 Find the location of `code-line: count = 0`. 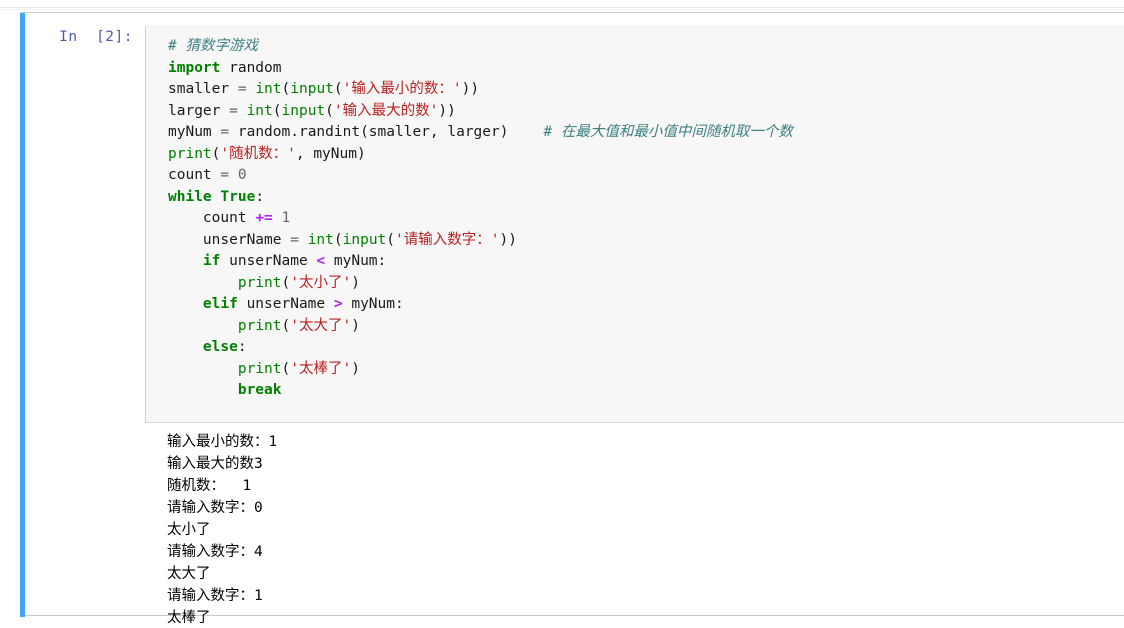

code-line: count = 0 is located at coordinates (480, 176).